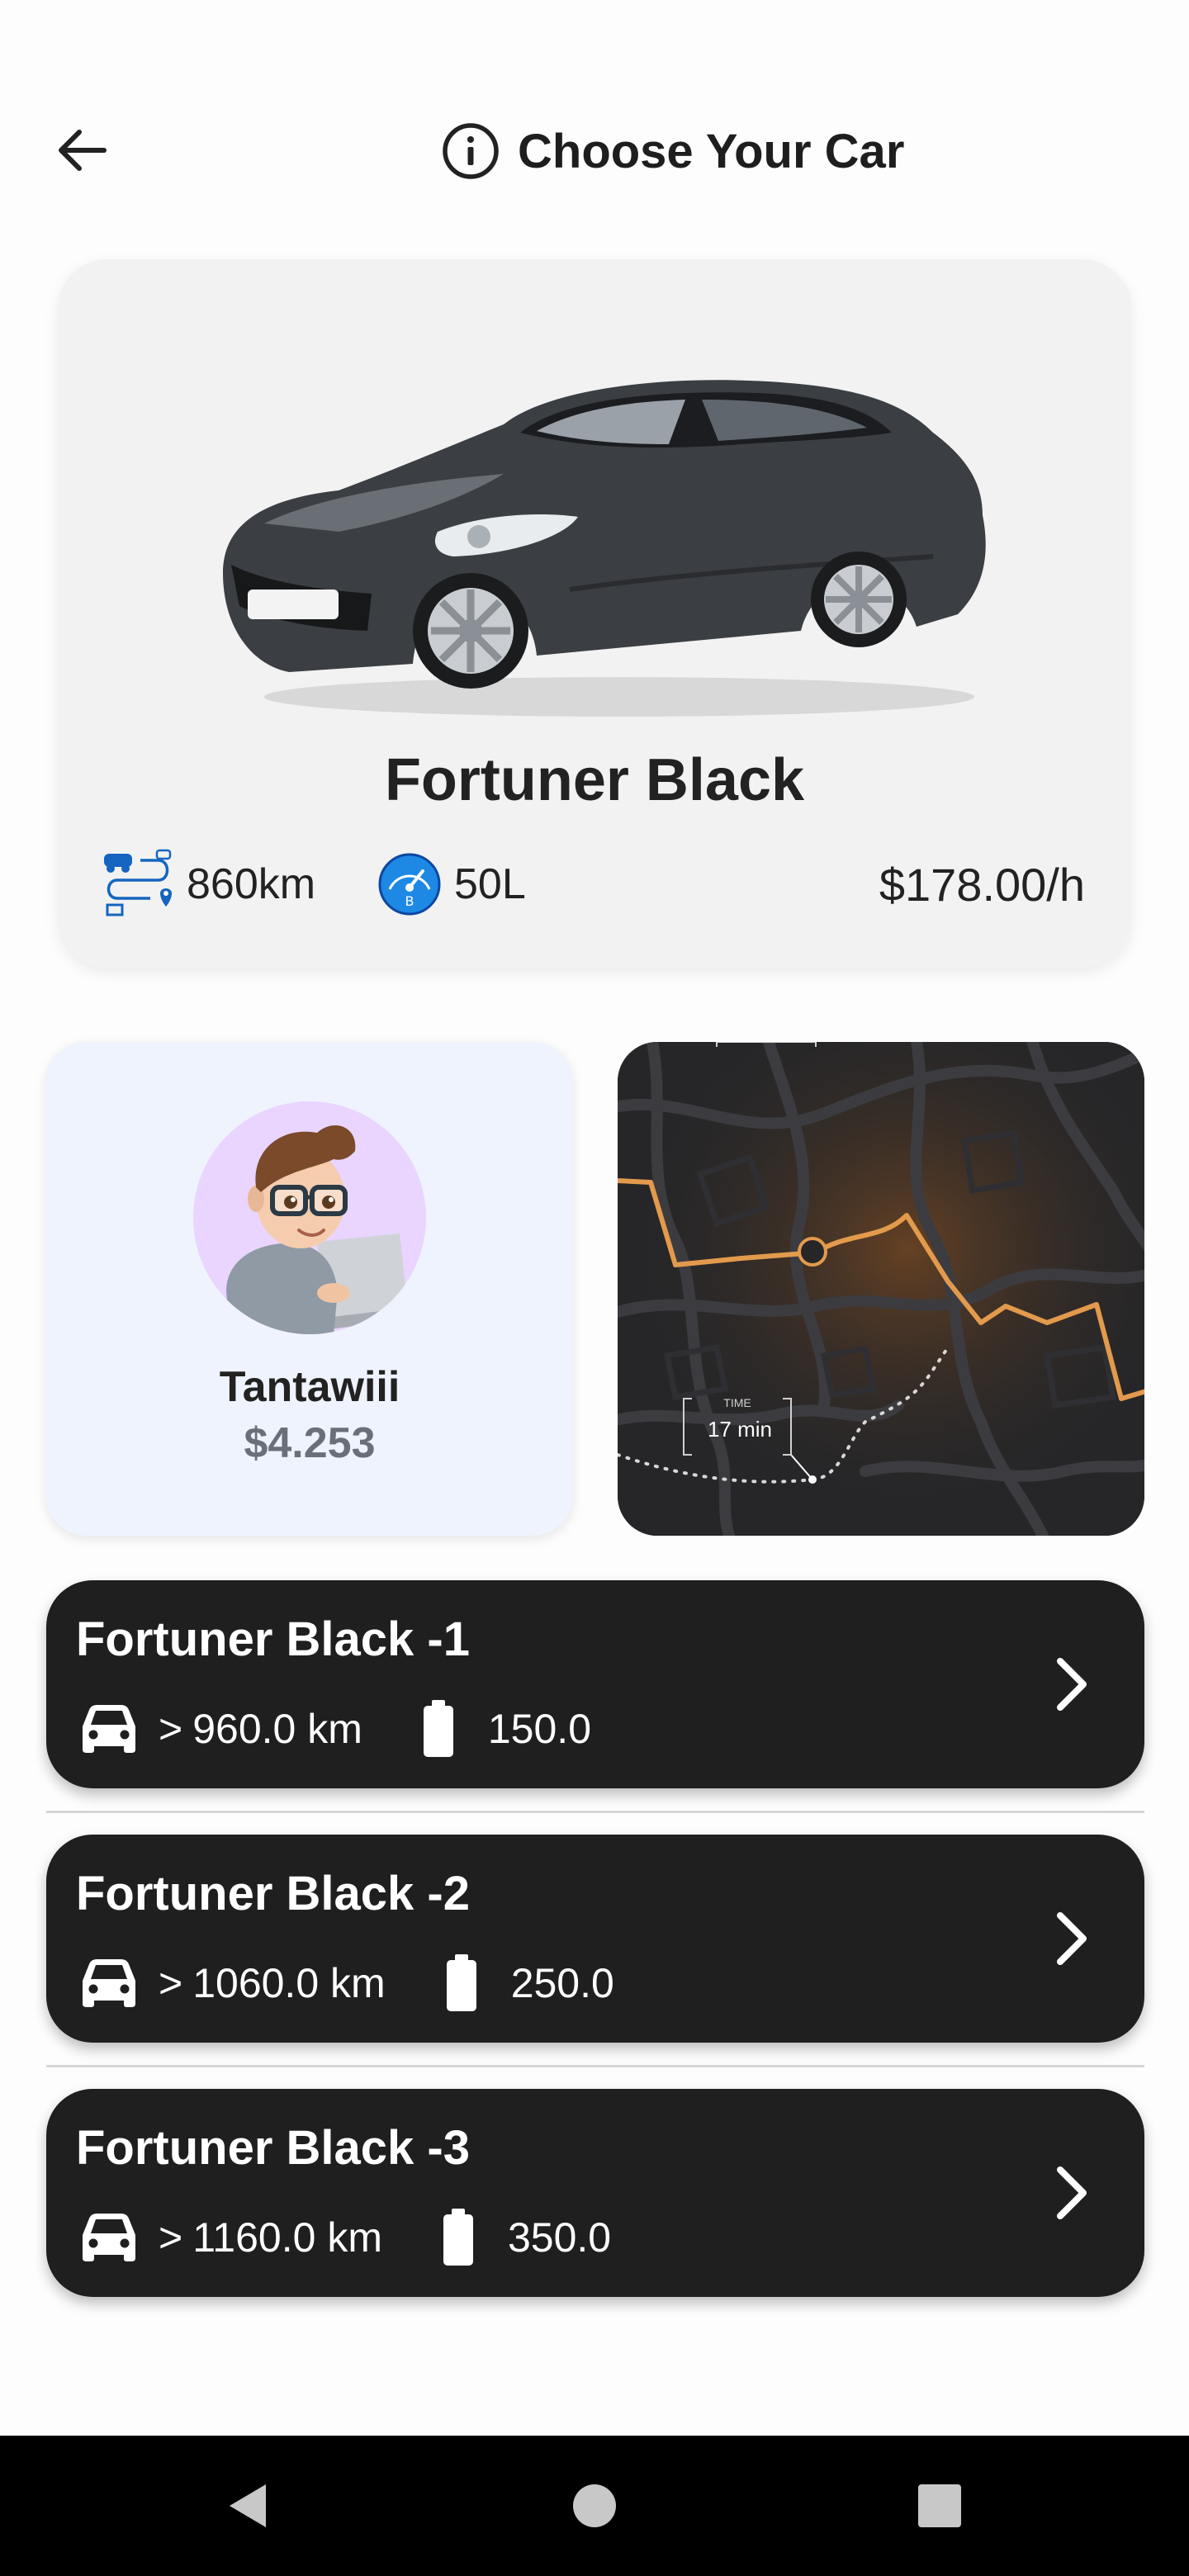 Image resolution: width=1189 pixels, height=2576 pixels. Describe the element at coordinates (711, 151) in the screenshot. I see `page-title: Choose Your Car` at that location.